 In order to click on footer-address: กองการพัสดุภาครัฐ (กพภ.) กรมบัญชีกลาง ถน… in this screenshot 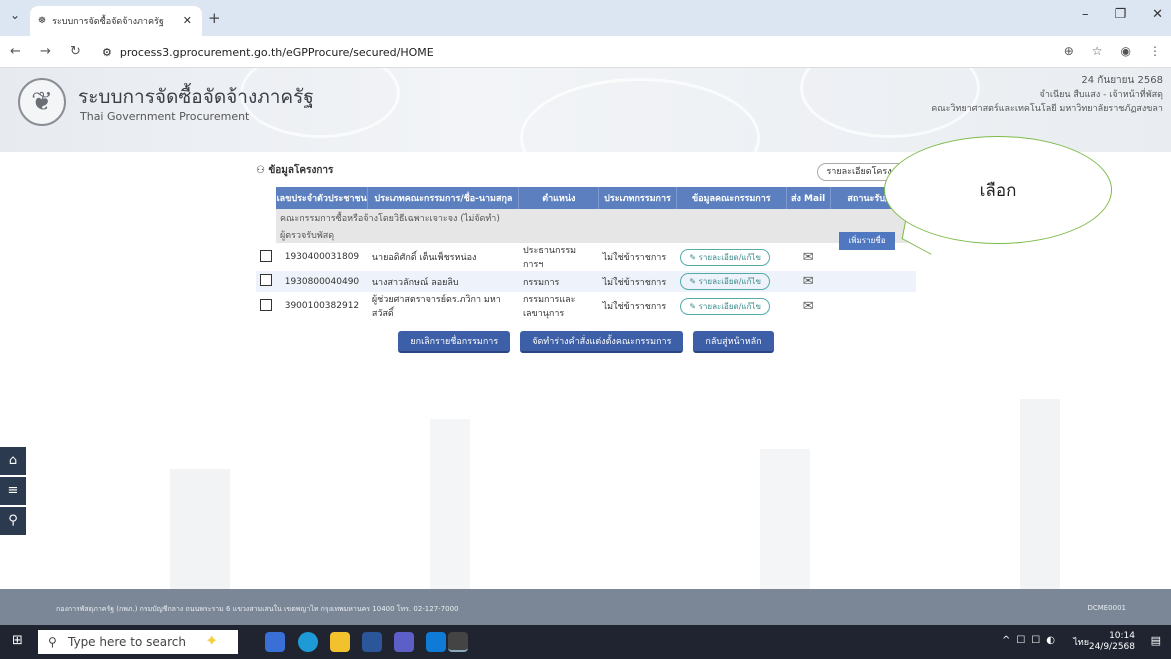, I will do `click(257, 609)`.